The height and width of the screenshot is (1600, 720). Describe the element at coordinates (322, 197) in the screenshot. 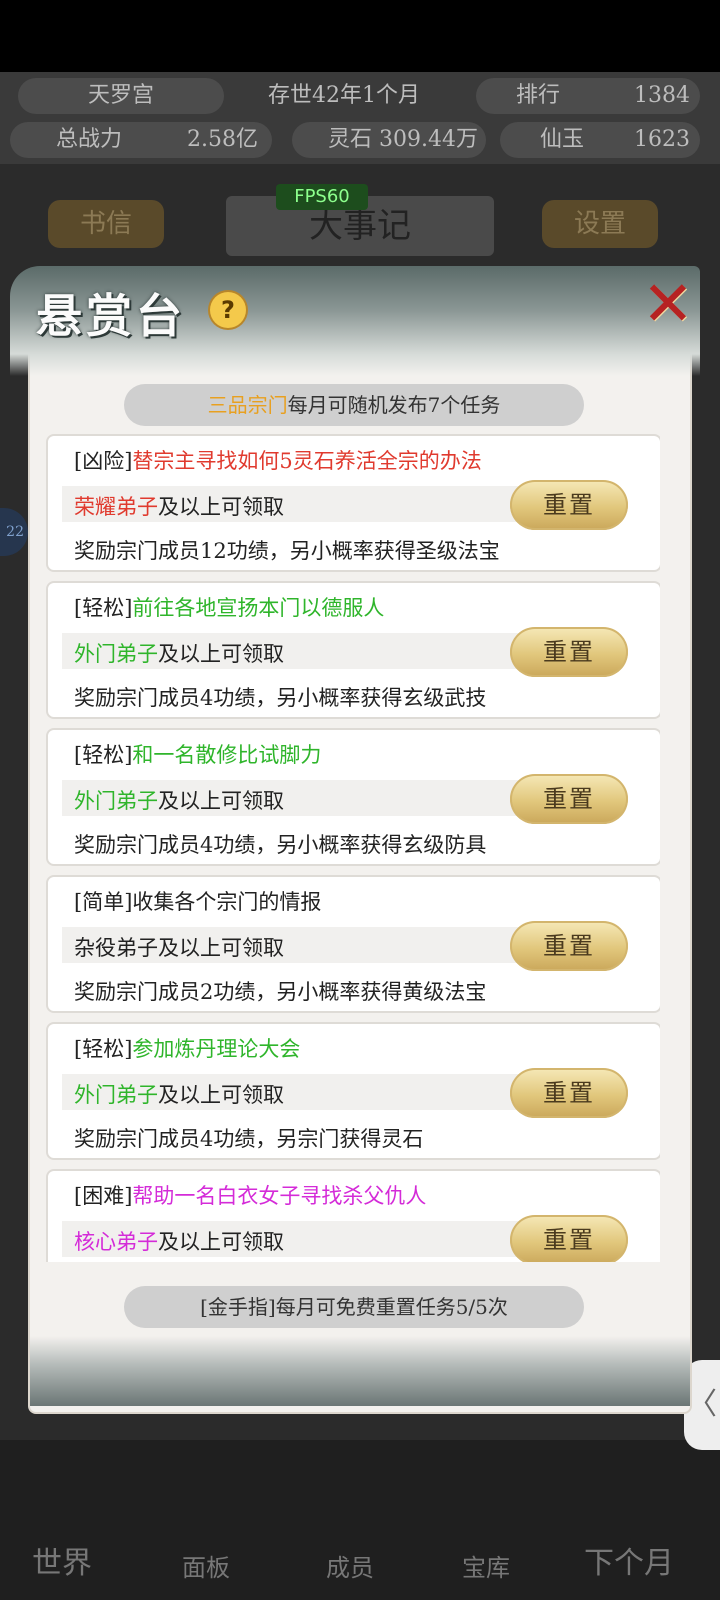

I see `fps-counter: FPS60` at that location.